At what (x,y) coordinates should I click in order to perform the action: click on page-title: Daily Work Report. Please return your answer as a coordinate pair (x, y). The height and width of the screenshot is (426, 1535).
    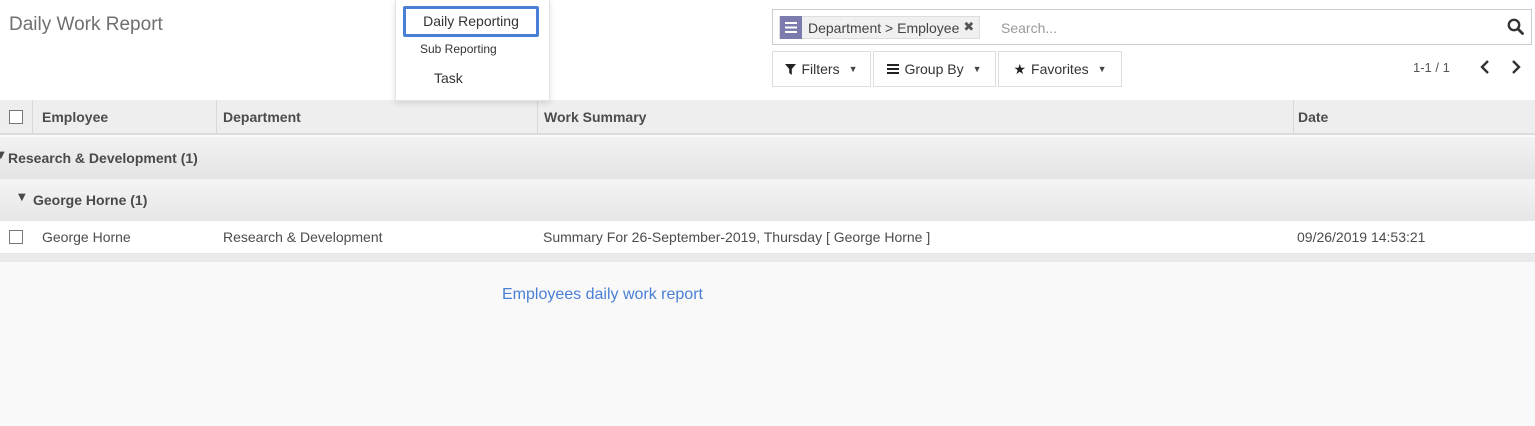
    Looking at the image, I should click on (86, 24).